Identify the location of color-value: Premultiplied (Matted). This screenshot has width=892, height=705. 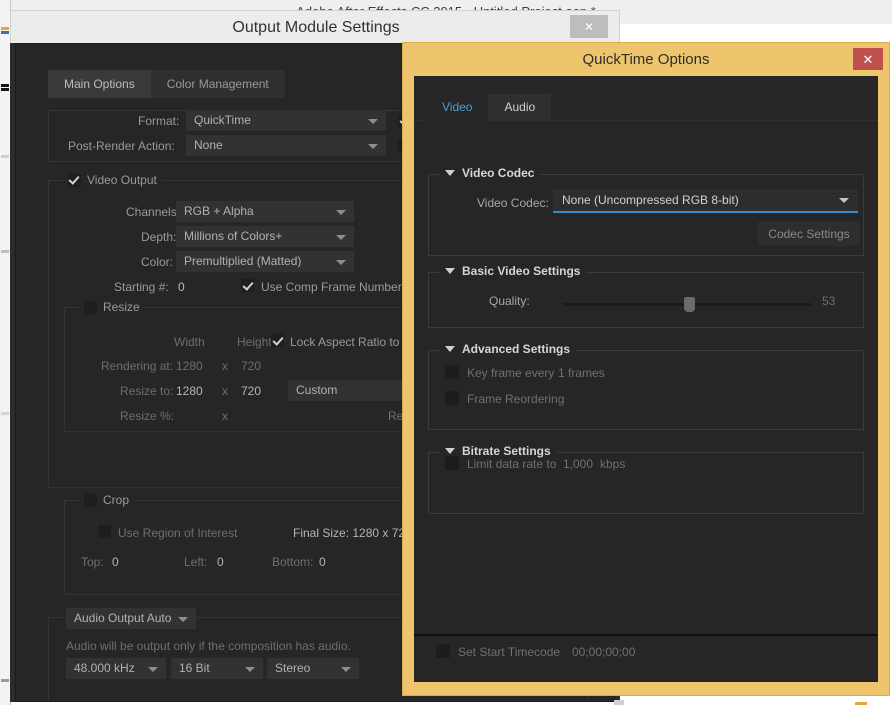
(243, 261).